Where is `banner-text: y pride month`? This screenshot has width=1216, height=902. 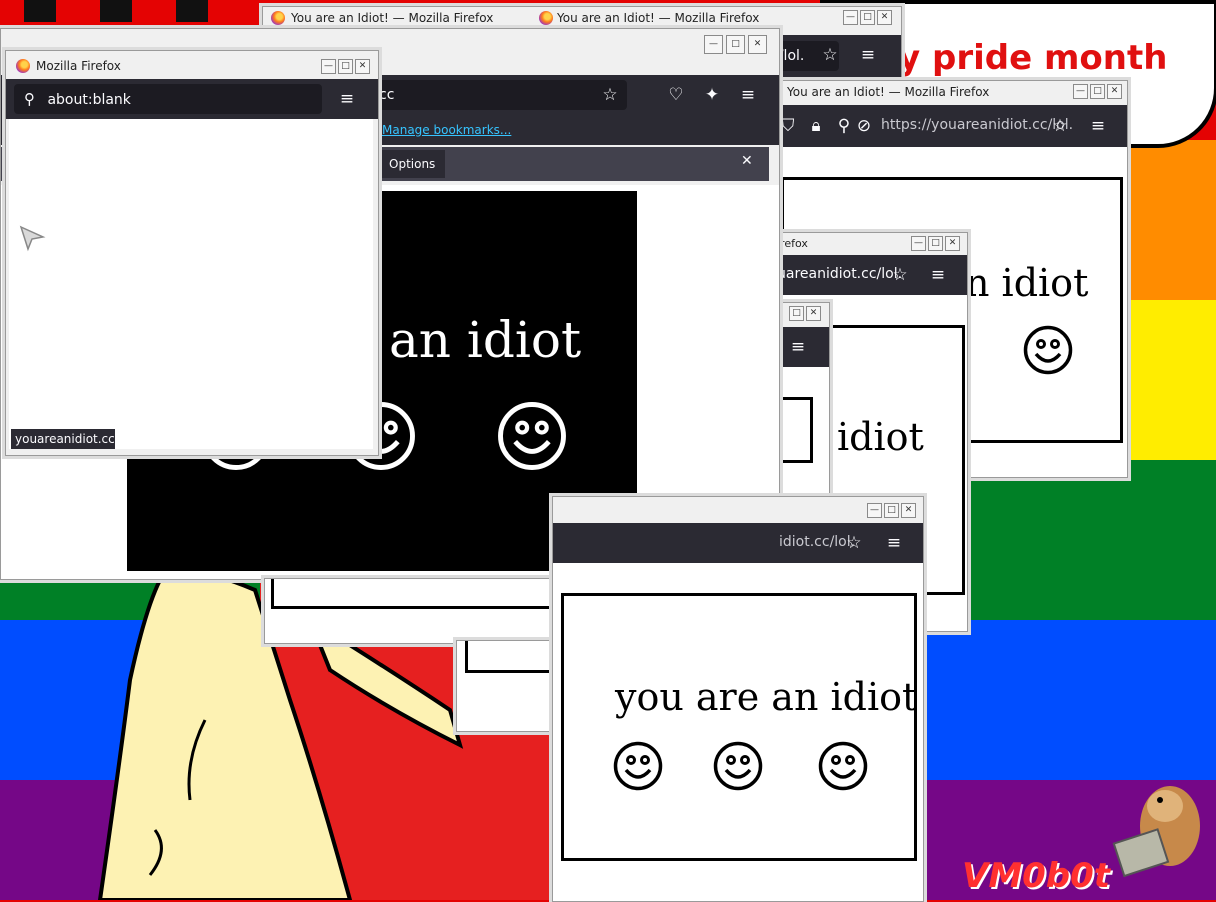 banner-text: y pride month is located at coordinates (1033, 58).